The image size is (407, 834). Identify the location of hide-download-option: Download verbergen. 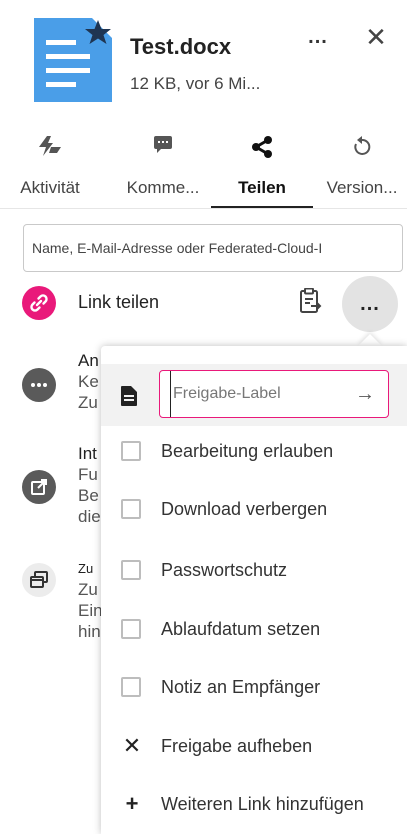
(254, 510).